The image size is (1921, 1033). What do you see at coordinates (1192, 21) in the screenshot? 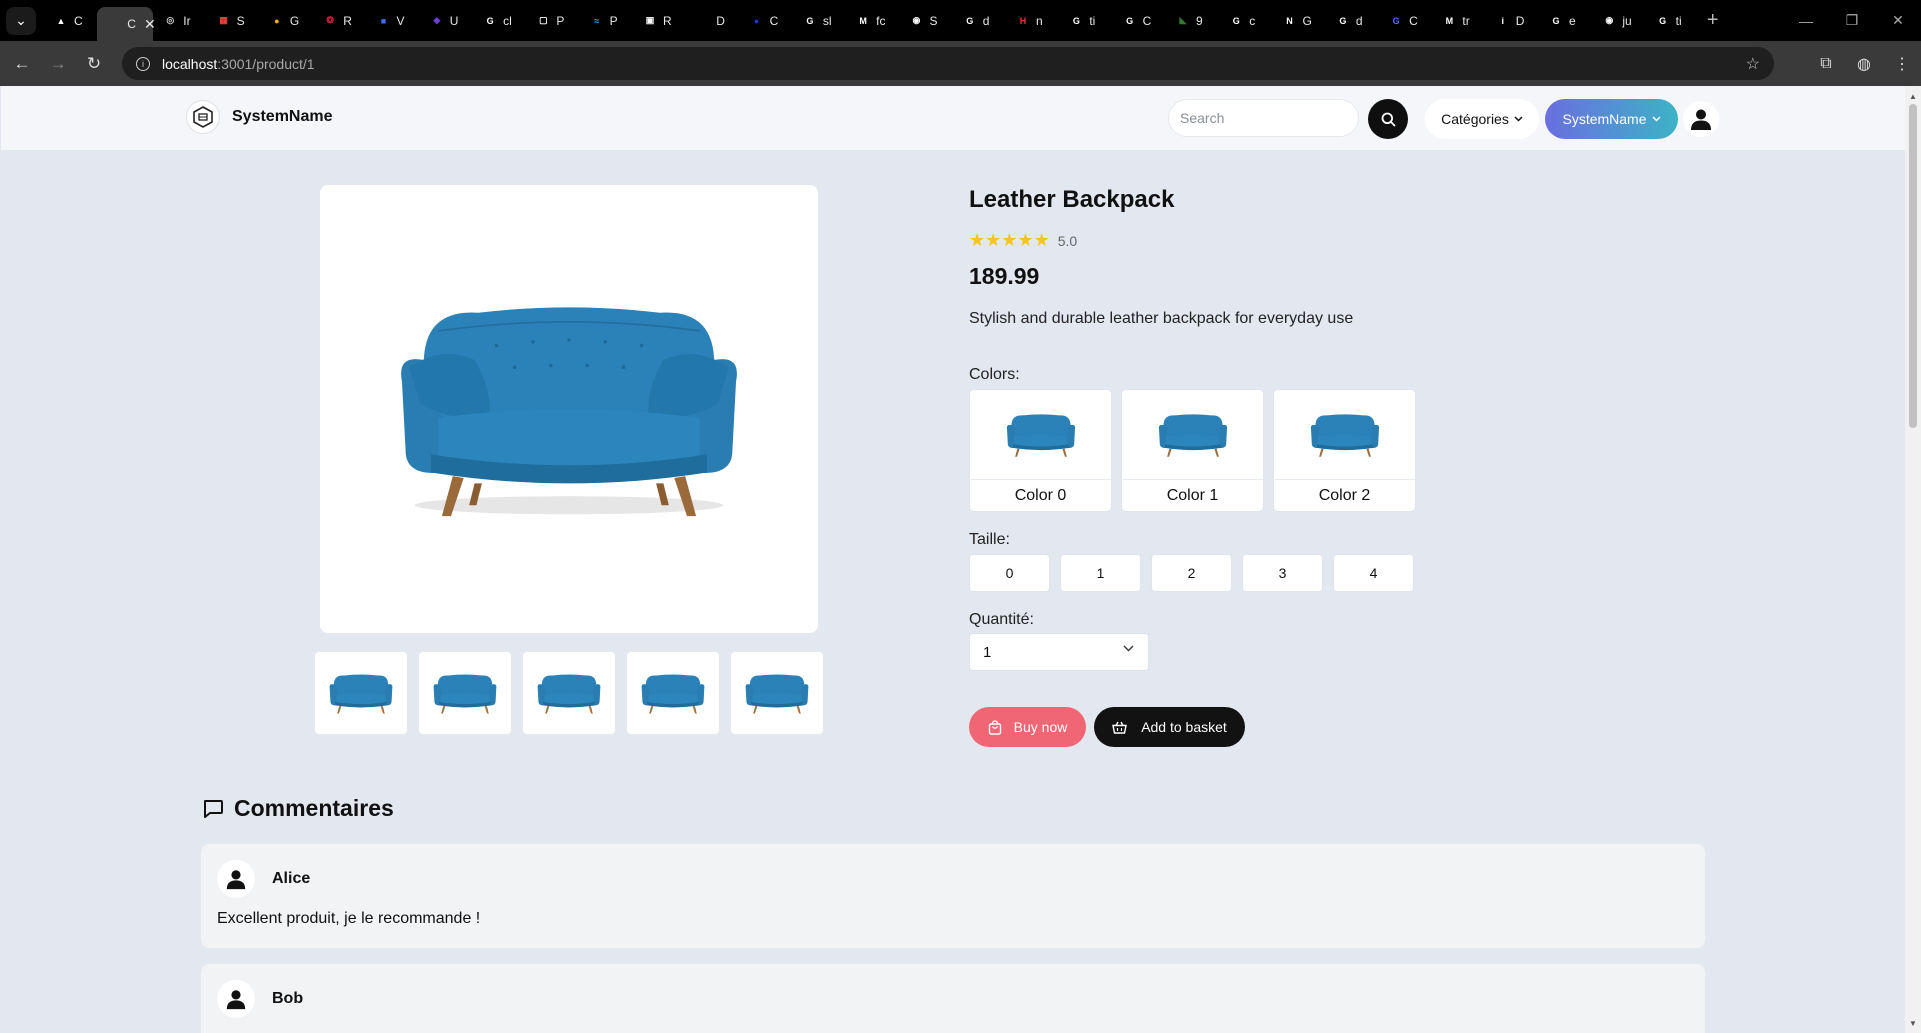
I see `browser-tab: ◣ 9` at bounding box center [1192, 21].